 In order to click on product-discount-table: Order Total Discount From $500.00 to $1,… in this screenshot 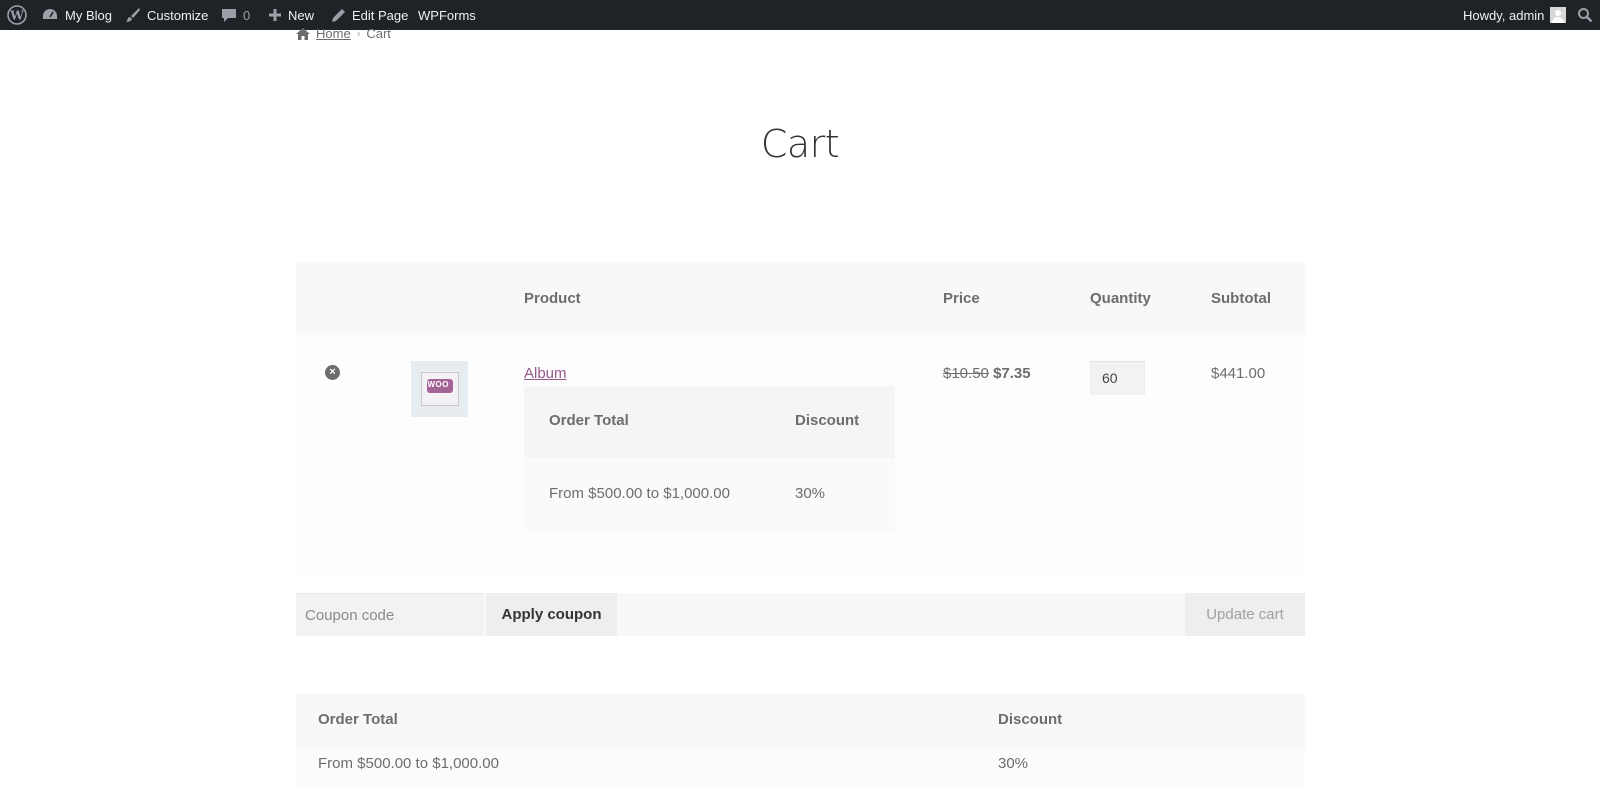, I will do `click(709, 458)`.